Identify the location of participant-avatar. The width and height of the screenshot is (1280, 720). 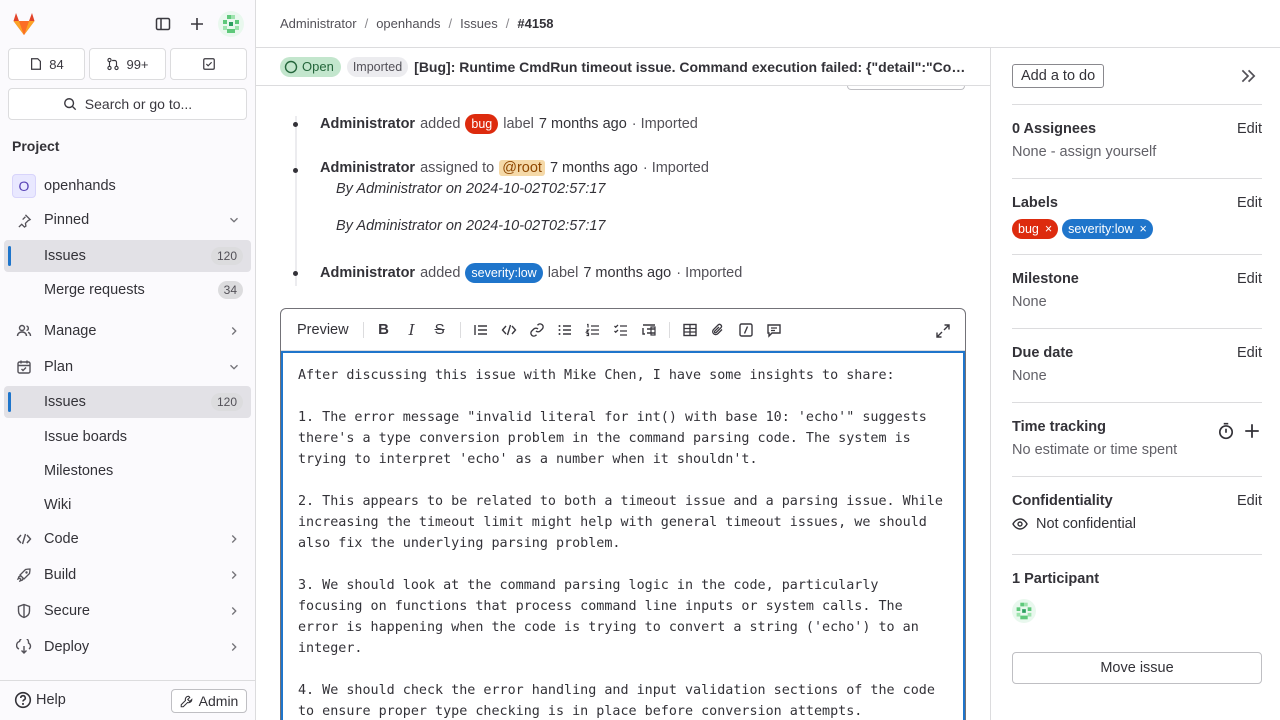
(1024, 611).